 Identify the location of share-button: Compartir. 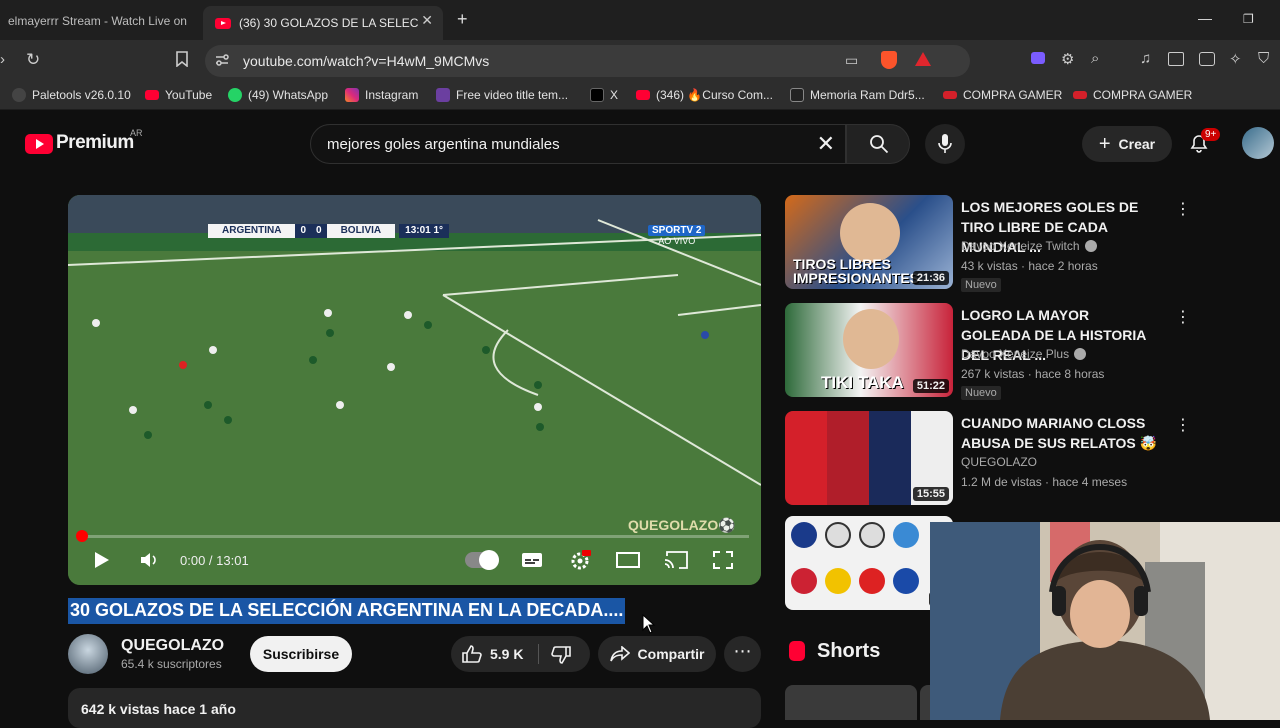
(657, 654).